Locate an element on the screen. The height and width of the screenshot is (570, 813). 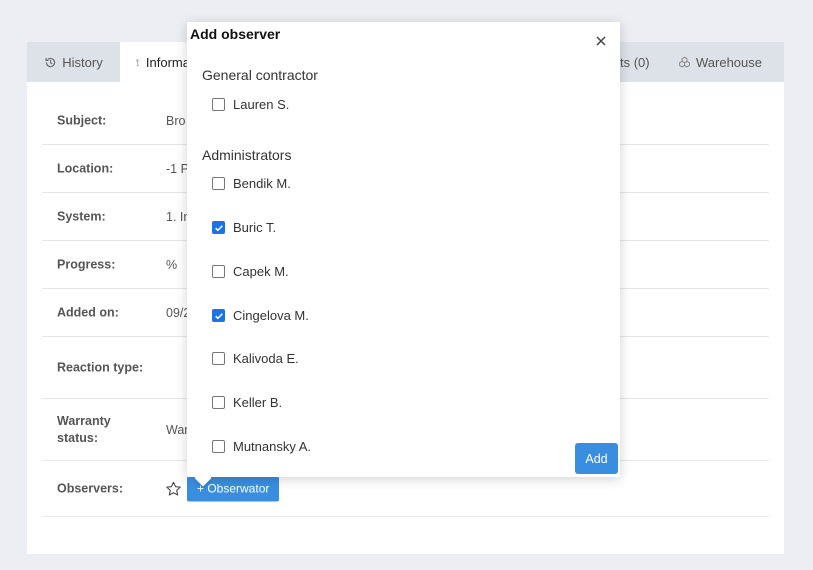
system-label: System: is located at coordinates (81, 216).